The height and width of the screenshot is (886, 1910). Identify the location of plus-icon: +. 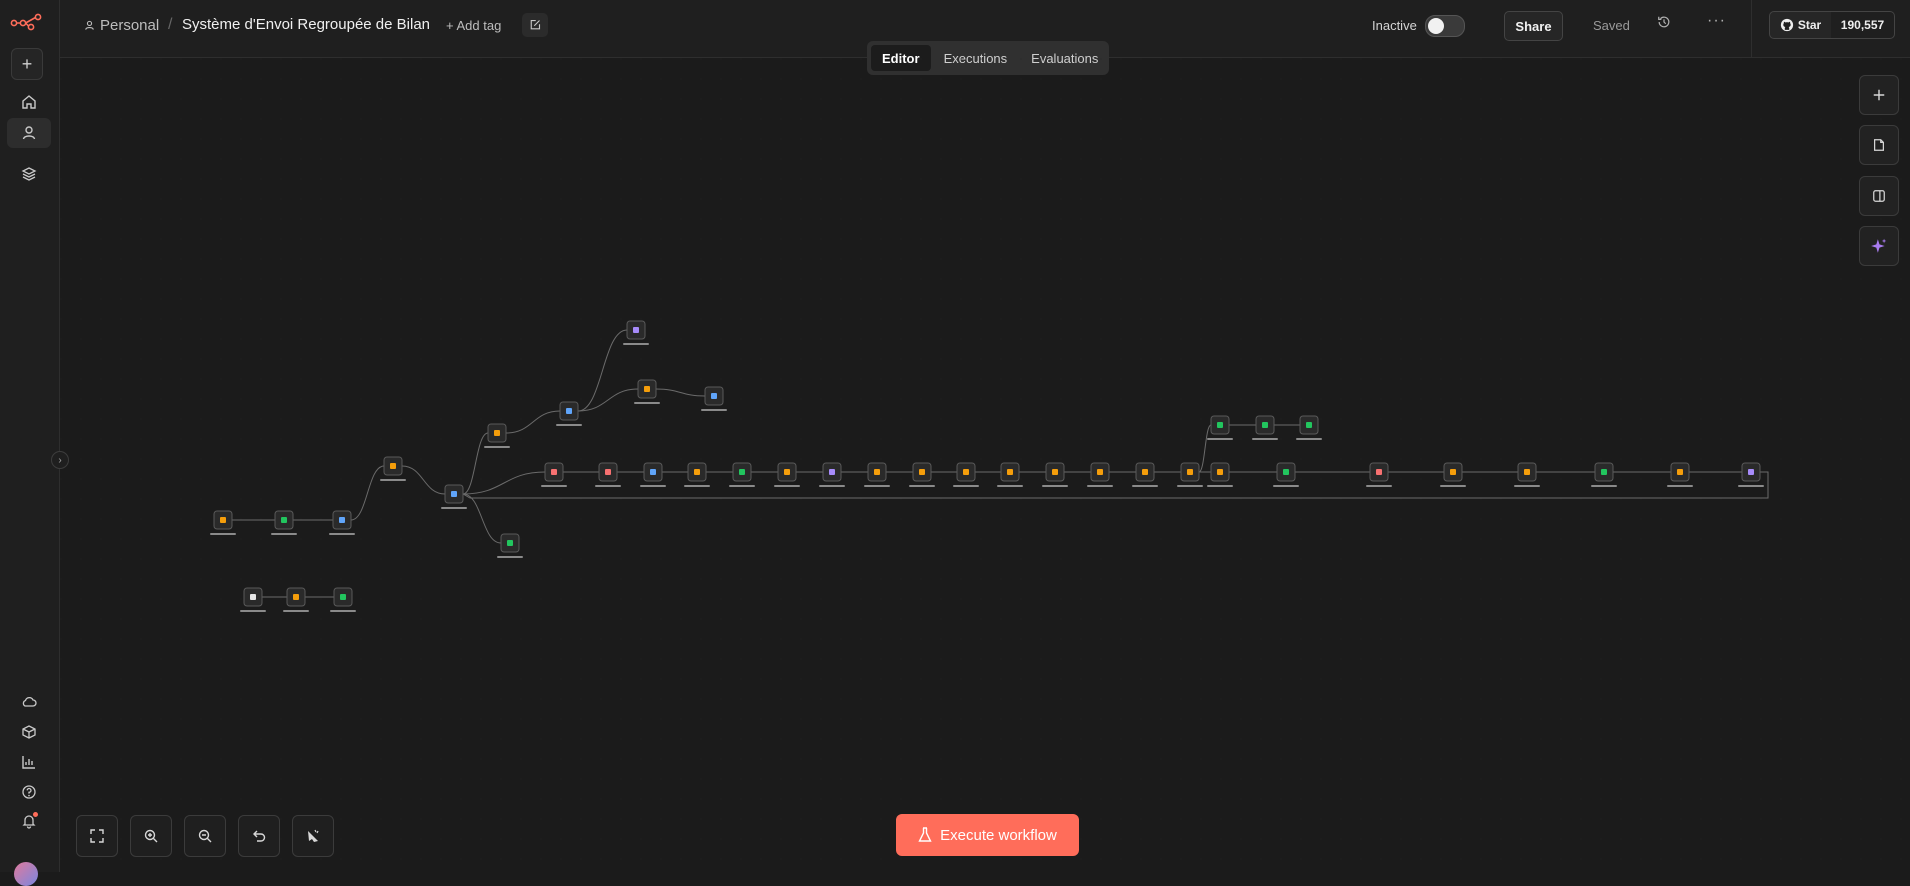
(27, 64).